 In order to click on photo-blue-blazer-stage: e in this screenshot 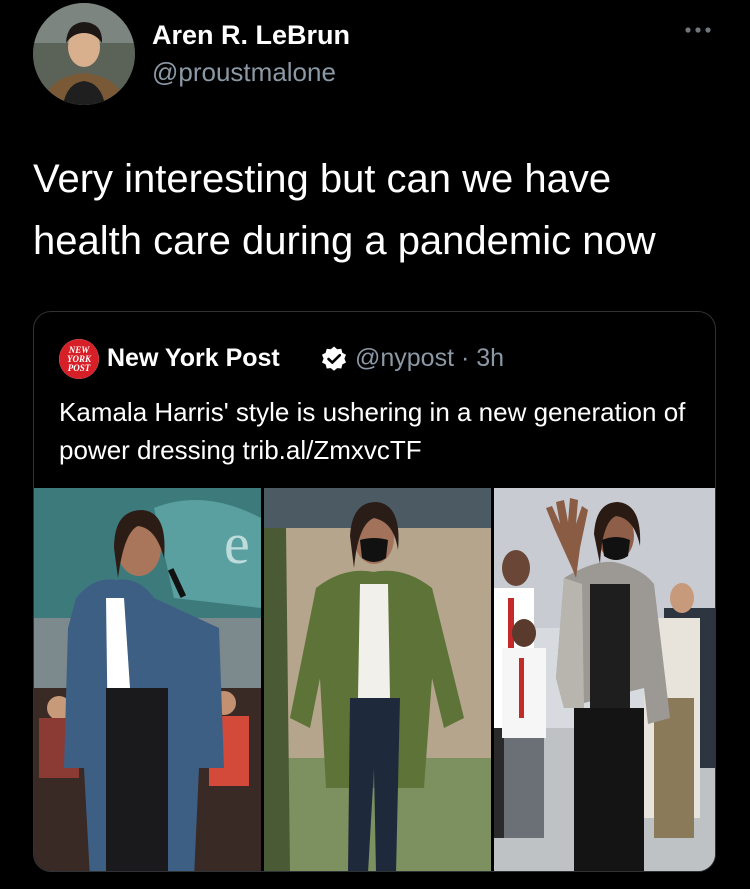, I will do `click(147, 679)`.